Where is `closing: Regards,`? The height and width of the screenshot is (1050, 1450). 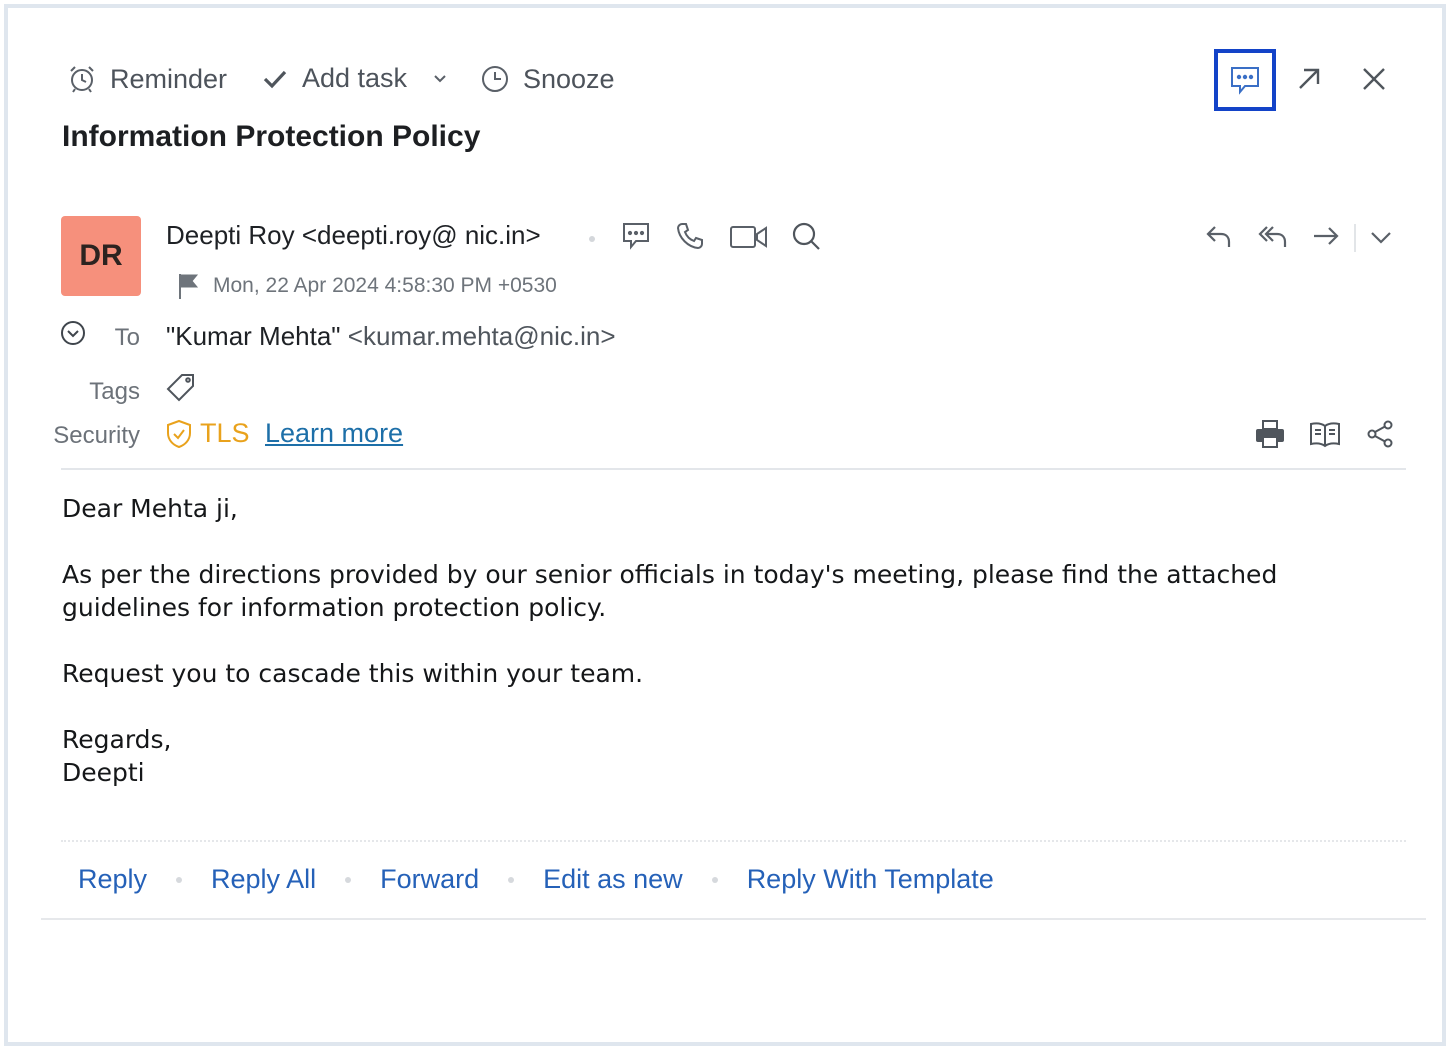
closing: Regards, is located at coordinates (117, 739).